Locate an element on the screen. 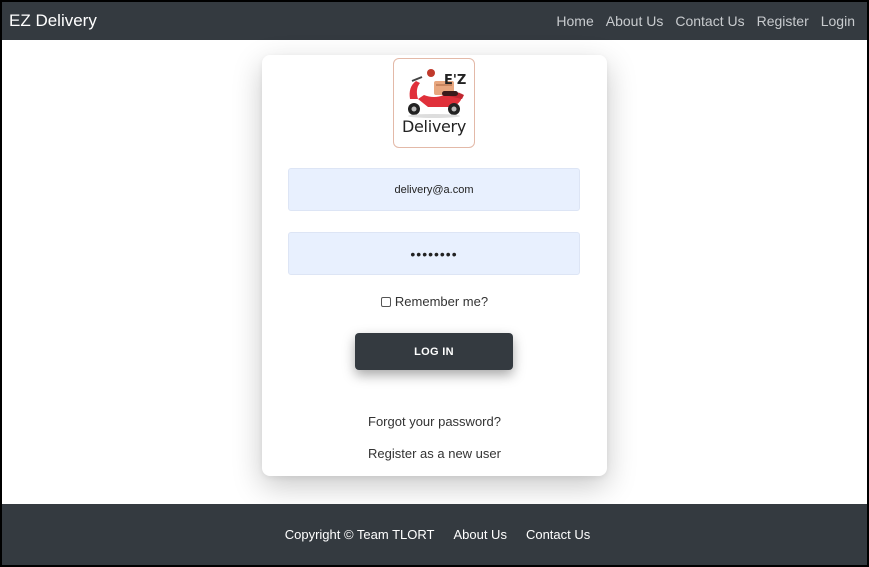 Image resolution: width=869 pixels, height=567 pixels. login-button: LOG IN is located at coordinates (434, 351).